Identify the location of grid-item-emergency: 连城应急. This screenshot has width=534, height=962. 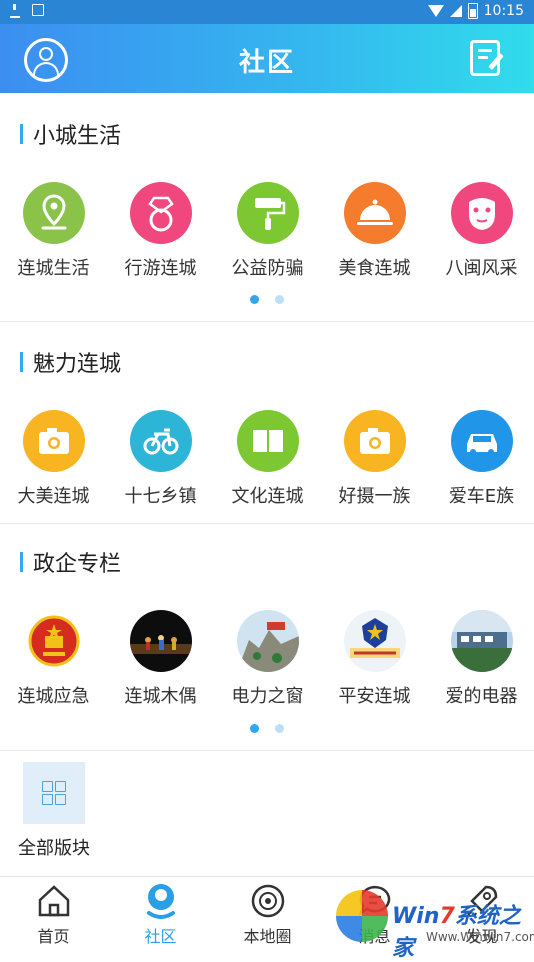
(53, 659).